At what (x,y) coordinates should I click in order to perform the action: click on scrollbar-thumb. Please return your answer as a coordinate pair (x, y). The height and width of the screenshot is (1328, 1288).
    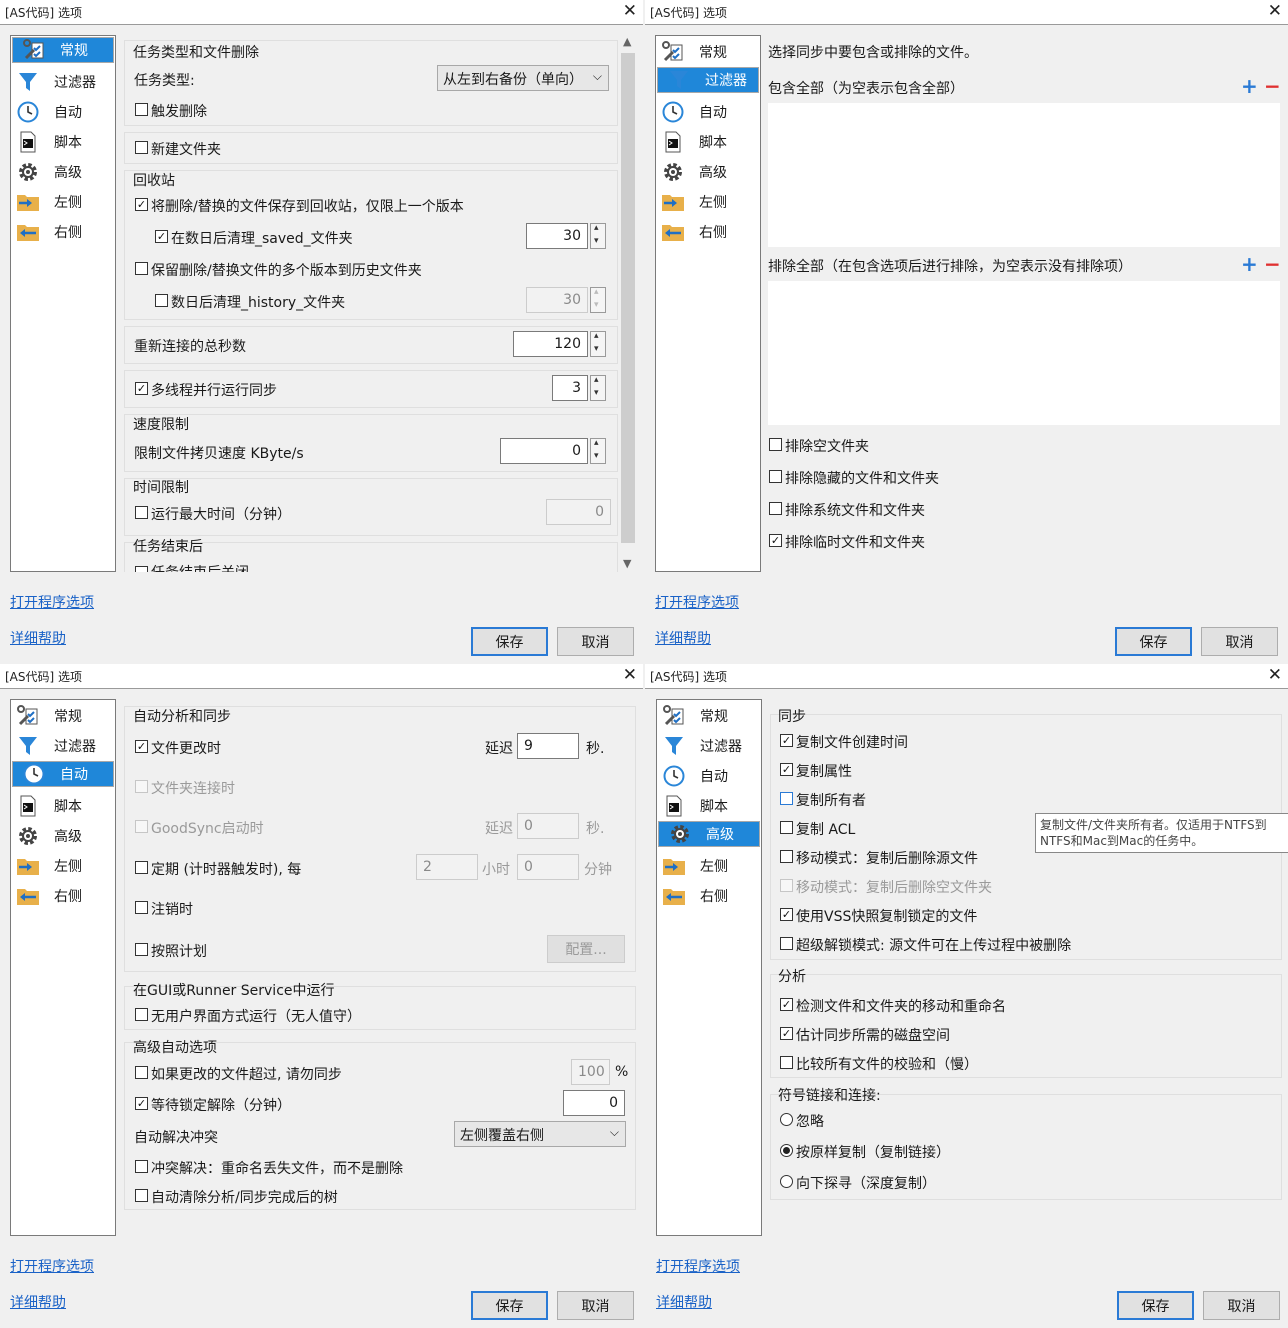
    Looking at the image, I should click on (628, 298).